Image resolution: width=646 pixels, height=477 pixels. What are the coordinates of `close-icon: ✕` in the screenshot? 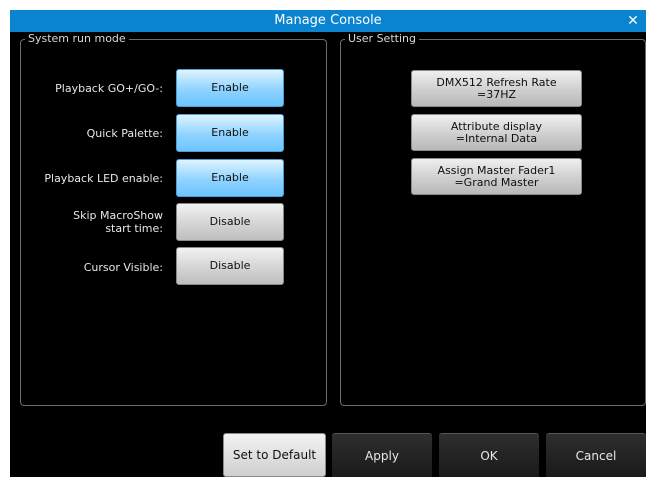 It's located at (633, 21).